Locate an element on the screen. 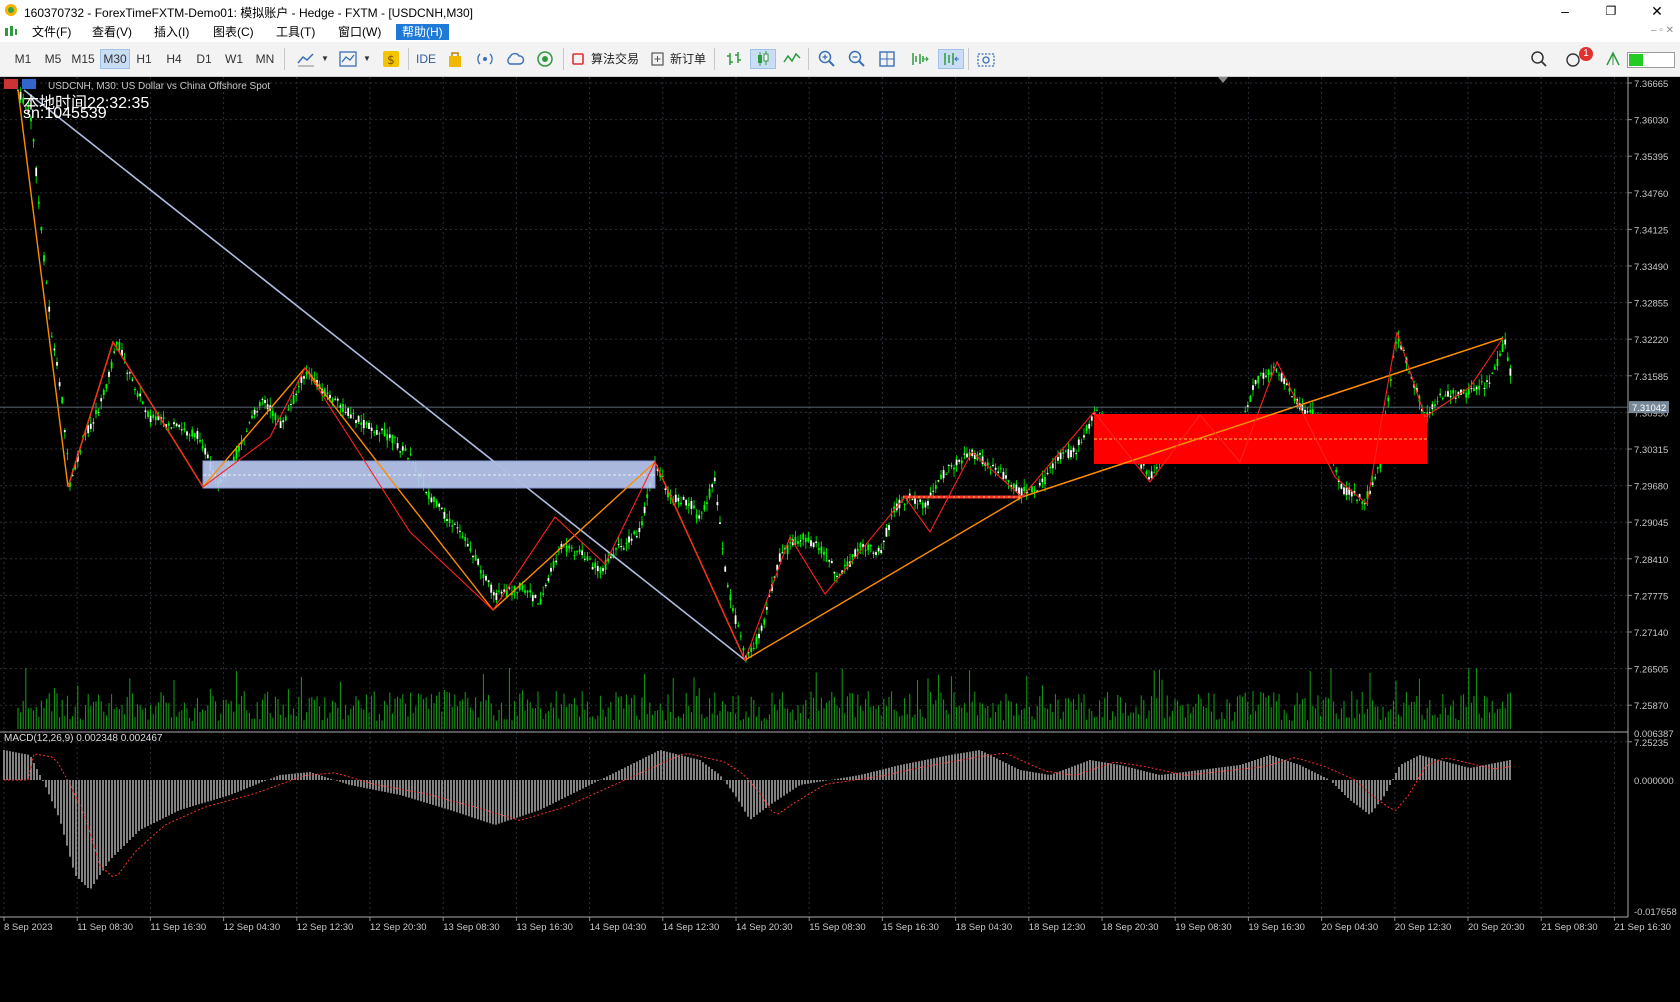  new-order-button: 新订单 is located at coordinates (688, 59).